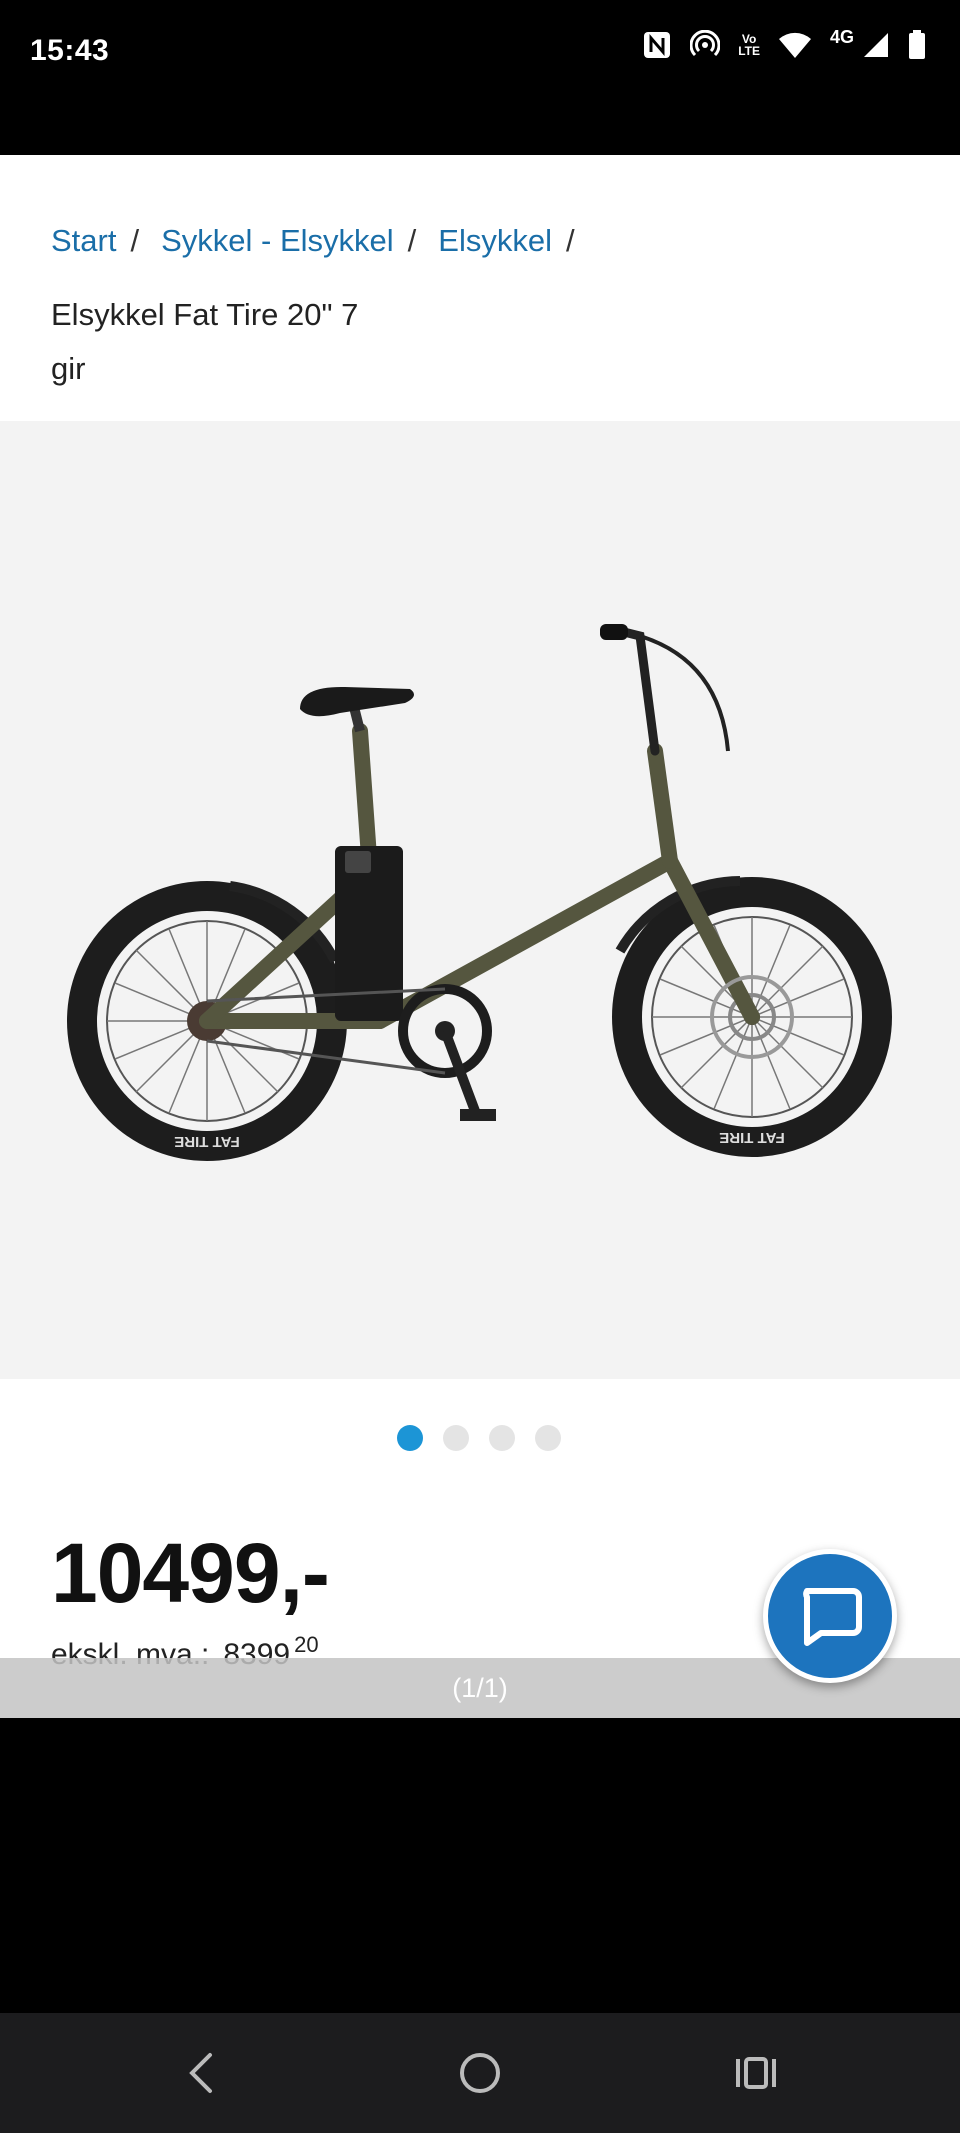  I want to click on breadcrumb: Start / Sykkel - Elsykkel / Elsykkel /, so click(324, 241).